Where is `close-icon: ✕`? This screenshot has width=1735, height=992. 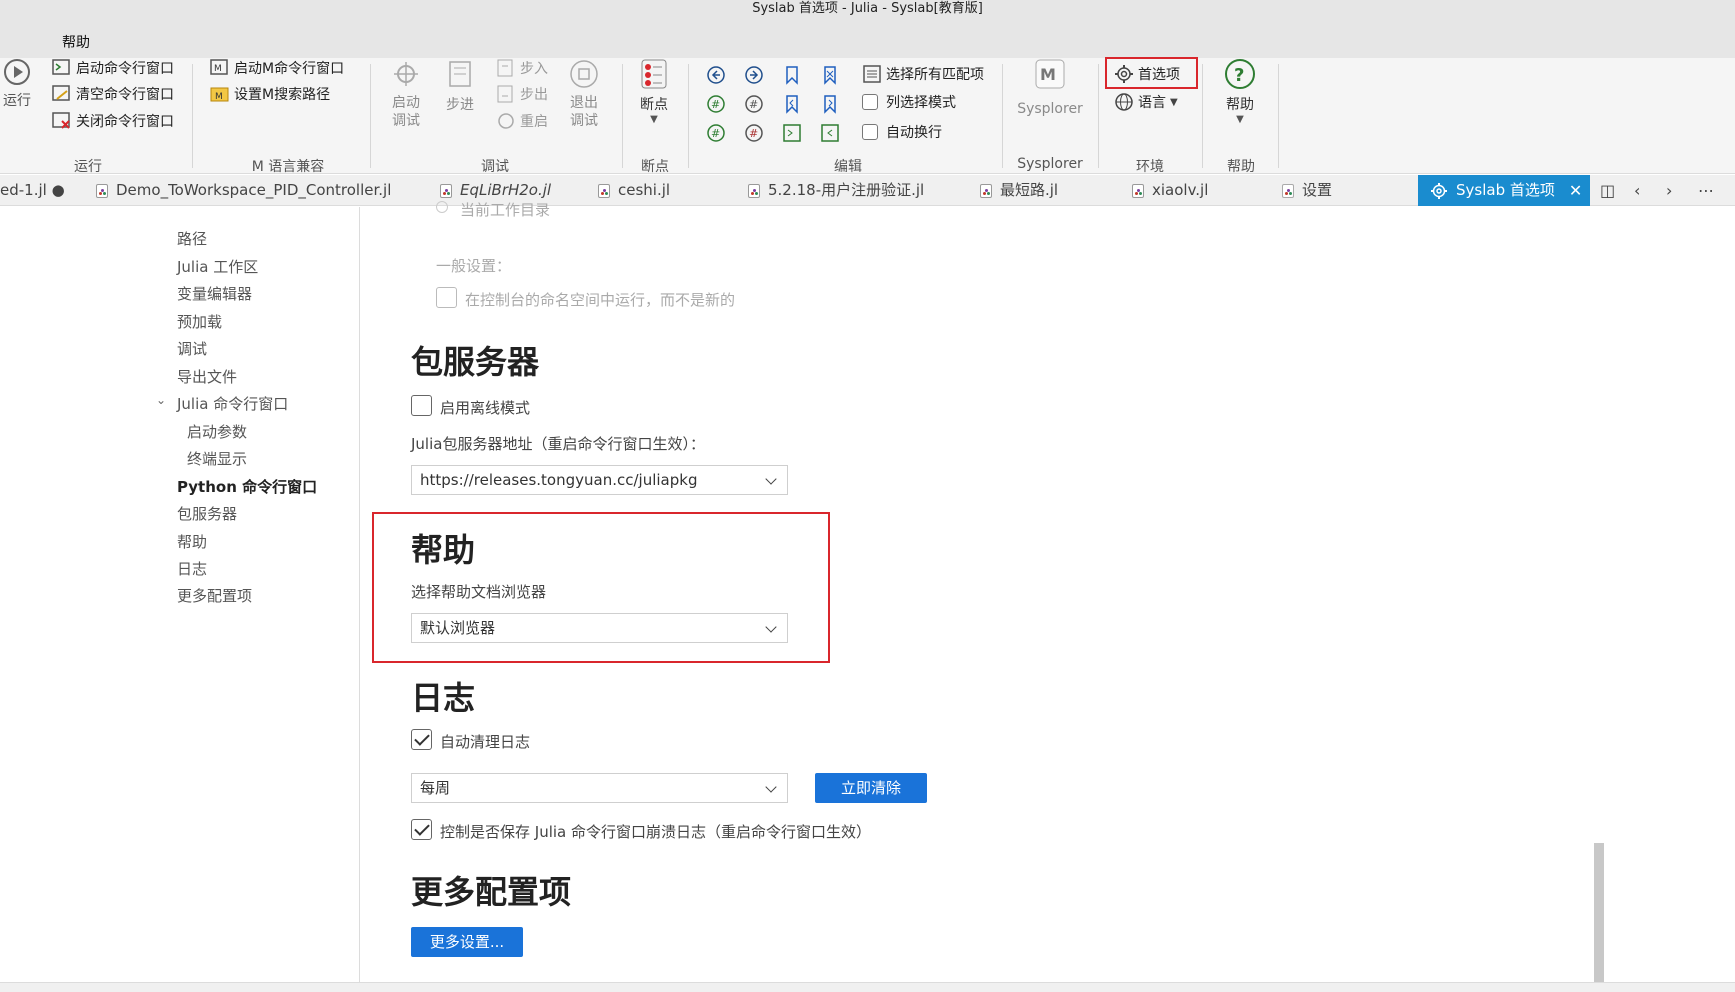
close-icon: ✕ is located at coordinates (1575, 190).